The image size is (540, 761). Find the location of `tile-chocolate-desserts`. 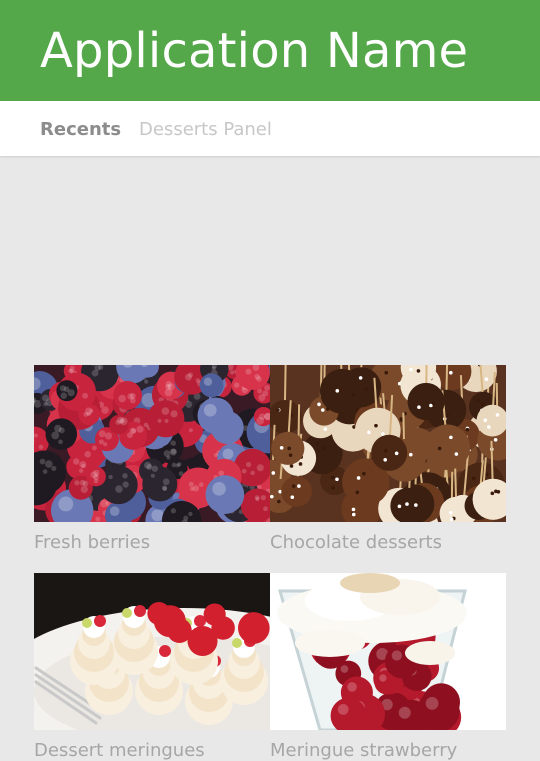

tile-chocolate-desserts is located at coordinates (388, 443).